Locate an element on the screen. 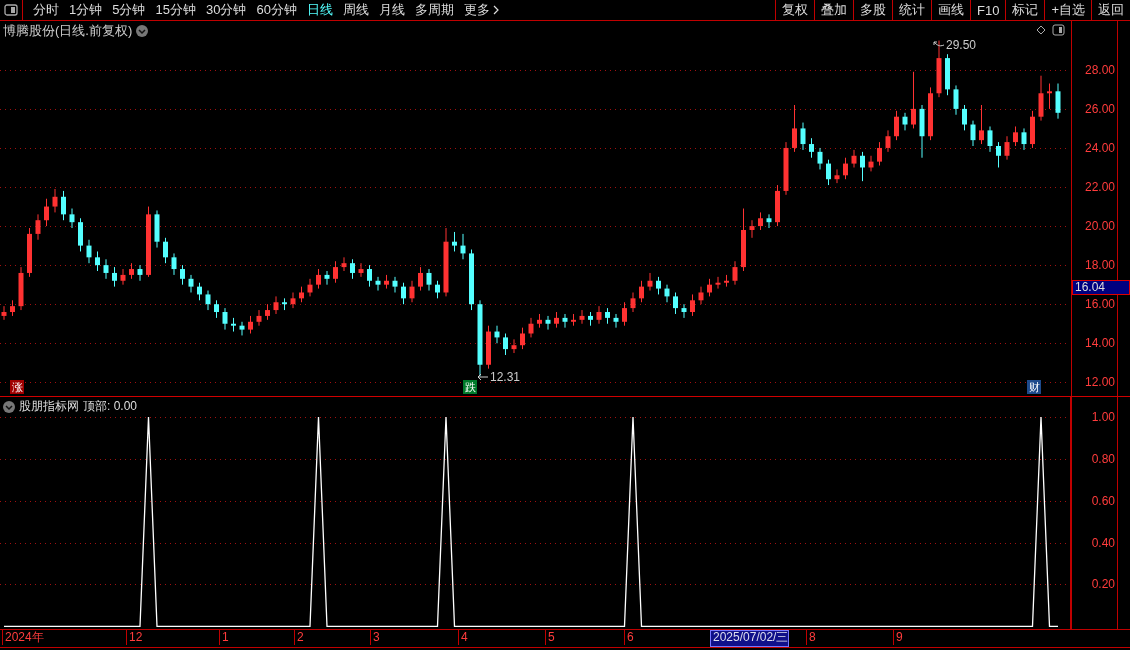  event-marker: 涨 is located at coordinates (17, 387).